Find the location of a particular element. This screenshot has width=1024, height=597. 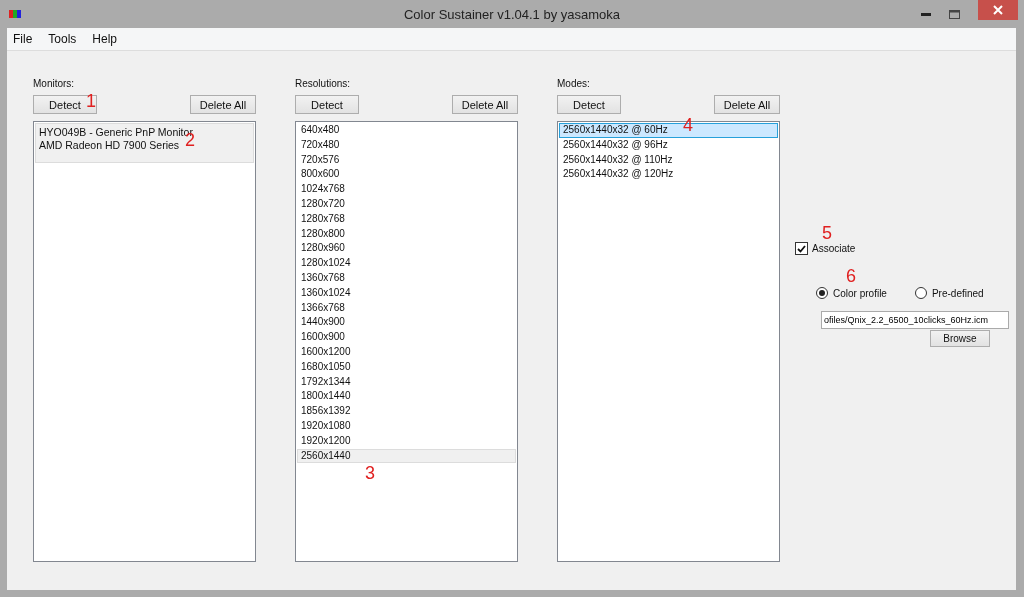

list-item: 2560x1440x32 @ 96Hz is located at coordinates (668, 145).